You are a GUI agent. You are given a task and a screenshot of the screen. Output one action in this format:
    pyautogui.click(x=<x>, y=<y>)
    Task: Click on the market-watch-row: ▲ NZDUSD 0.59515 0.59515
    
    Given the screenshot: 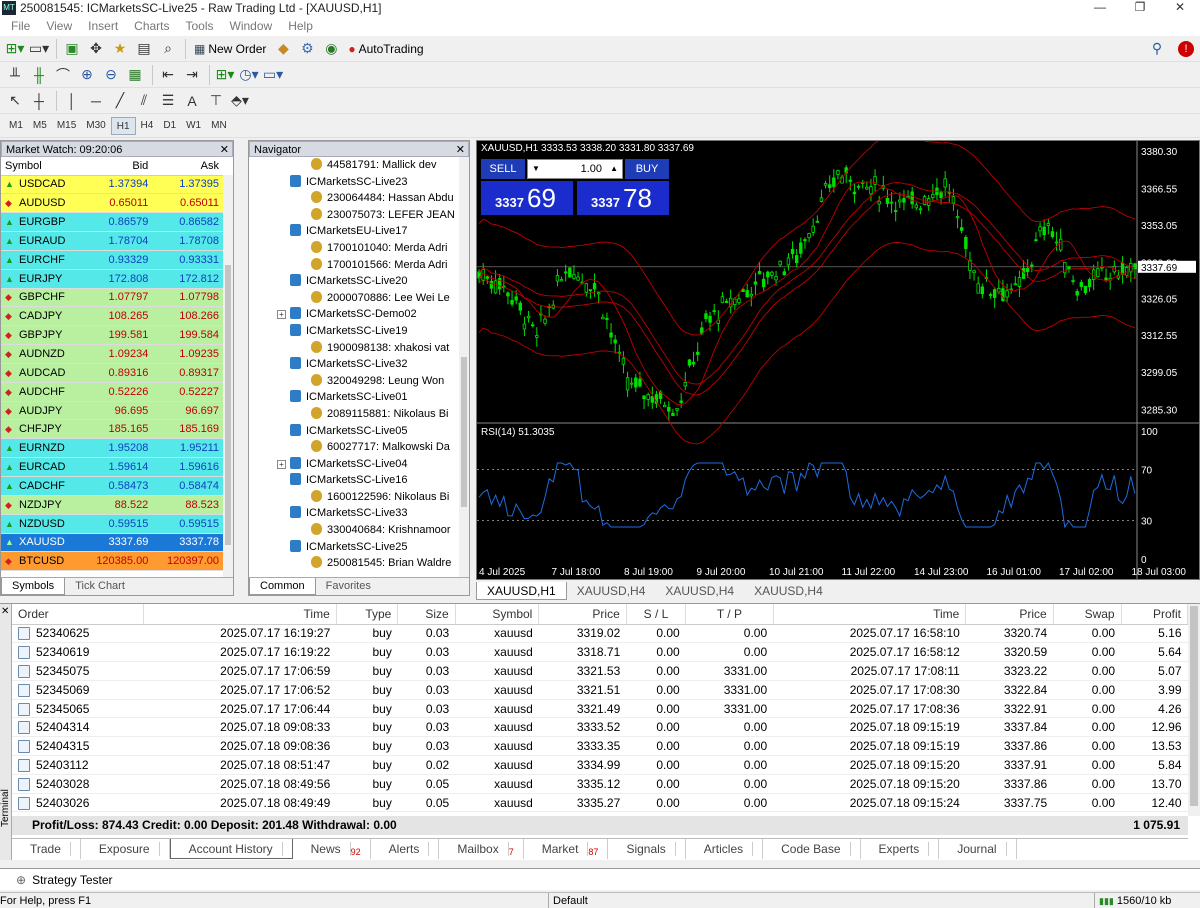 What is the action you would take?
    pyautogui.click(x=112, y=524)
    